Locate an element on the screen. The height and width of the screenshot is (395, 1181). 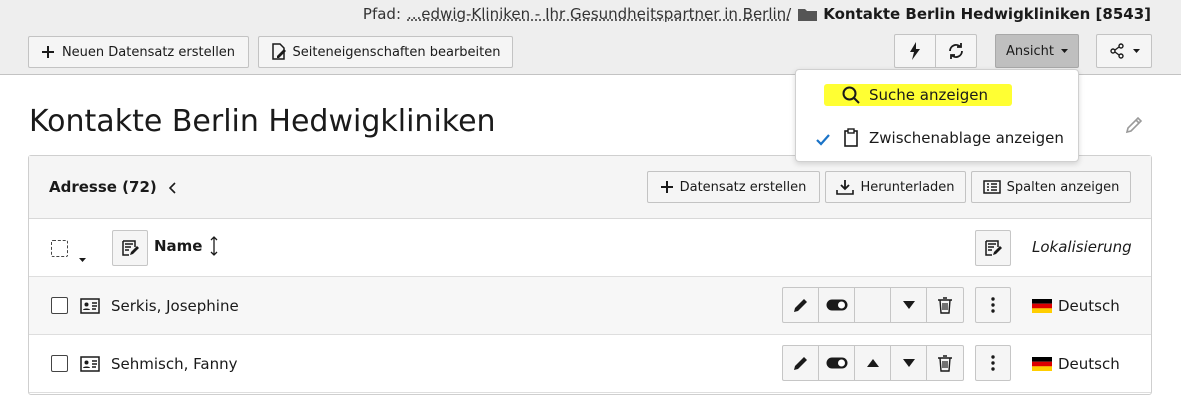
column-localization-header: Lokalisierung is located at coordinates (1082, 247).